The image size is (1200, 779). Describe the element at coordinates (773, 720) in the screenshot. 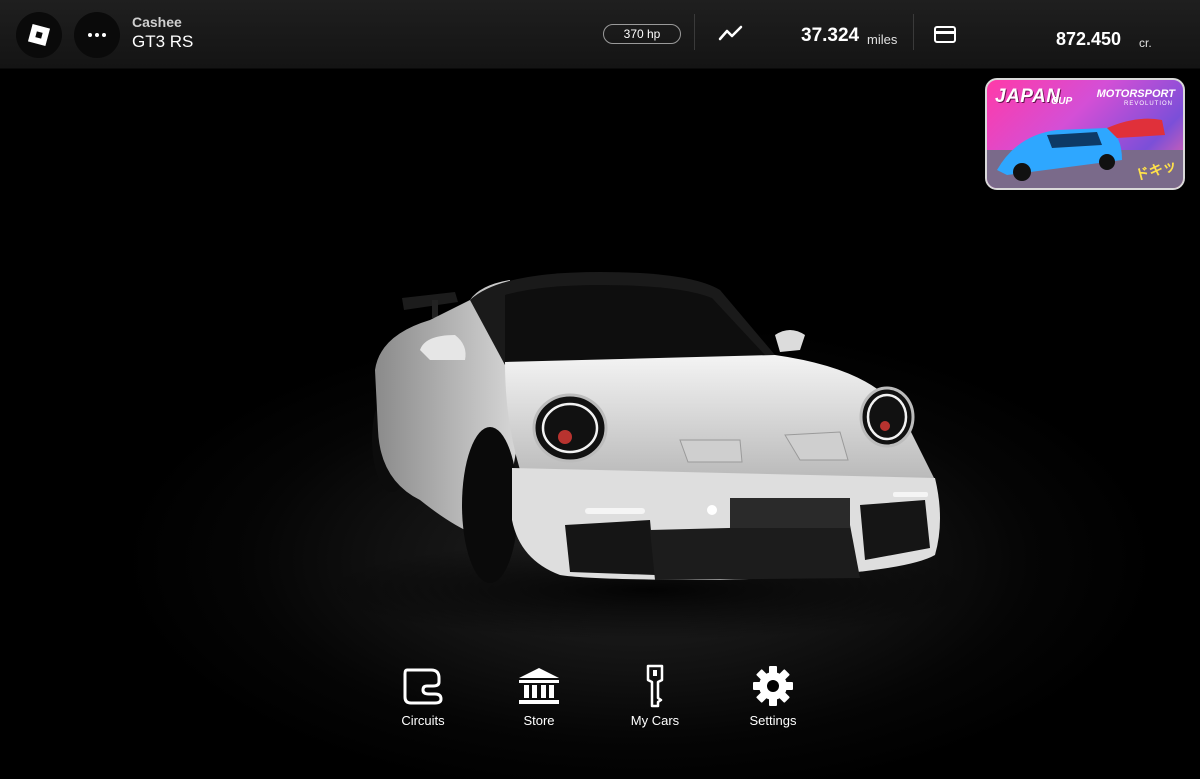

I see `nav-label: Settings` at that location.